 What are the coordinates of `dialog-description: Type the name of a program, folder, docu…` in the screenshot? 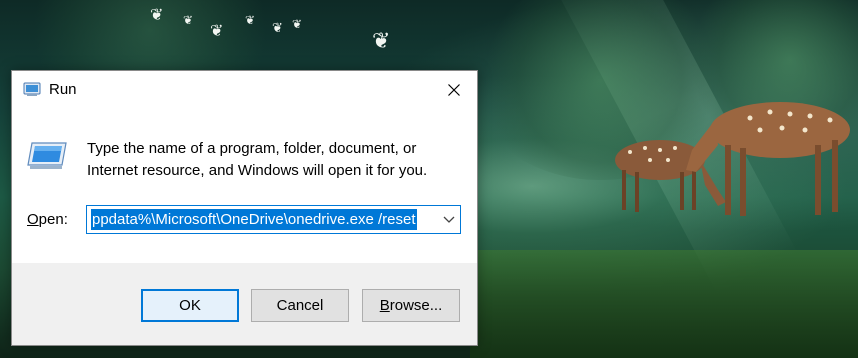 It's located at (257, 159).